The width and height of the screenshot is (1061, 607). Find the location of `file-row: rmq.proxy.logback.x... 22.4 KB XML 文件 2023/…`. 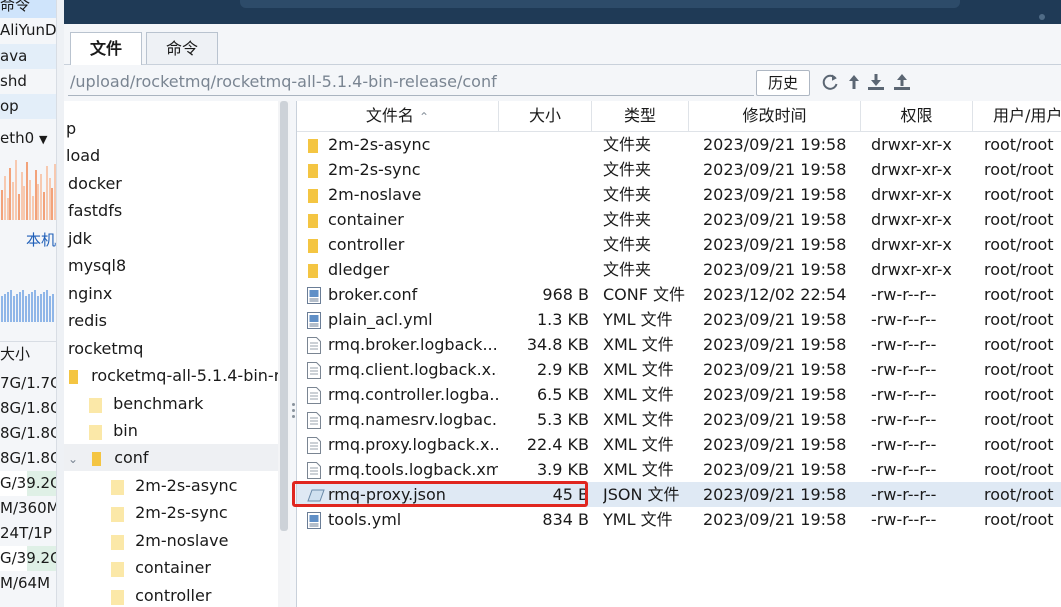

file-row: rmq.proxy.logback.x... 22.4 KB XML 文件 2023/… is located at coordinates (679, 444).